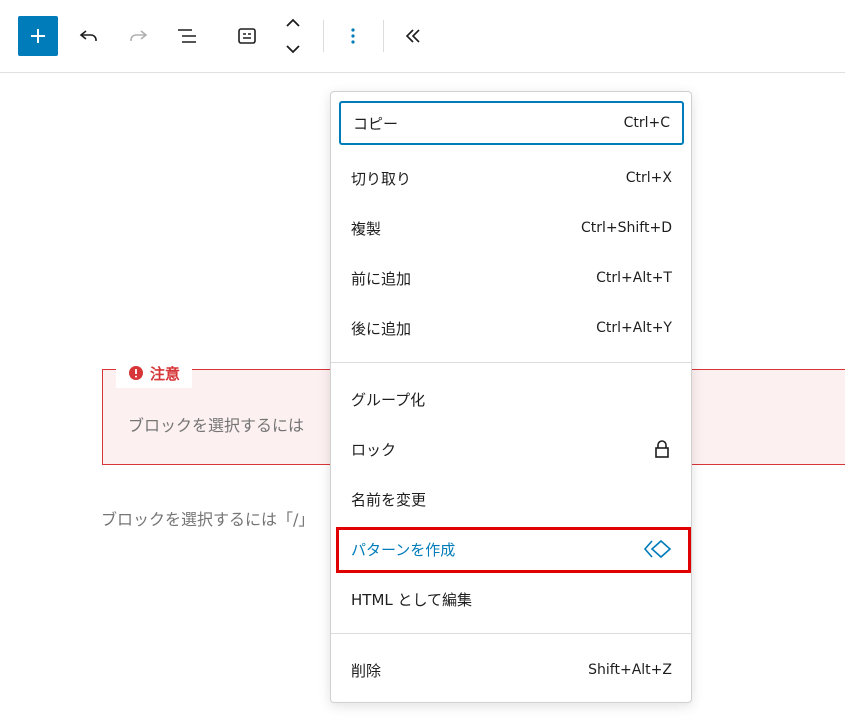  What do you see at coordinates (662, 449) in the screenshot?
I see `lock-icon` at bounding box center [662, 449].